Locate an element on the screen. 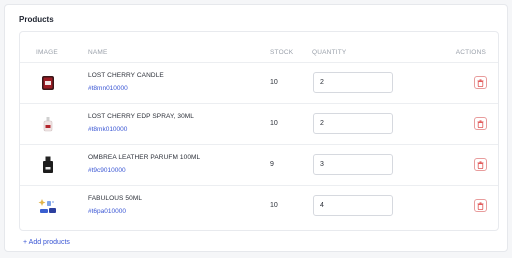  header-name: NAME is located at coordinates (98, 52).